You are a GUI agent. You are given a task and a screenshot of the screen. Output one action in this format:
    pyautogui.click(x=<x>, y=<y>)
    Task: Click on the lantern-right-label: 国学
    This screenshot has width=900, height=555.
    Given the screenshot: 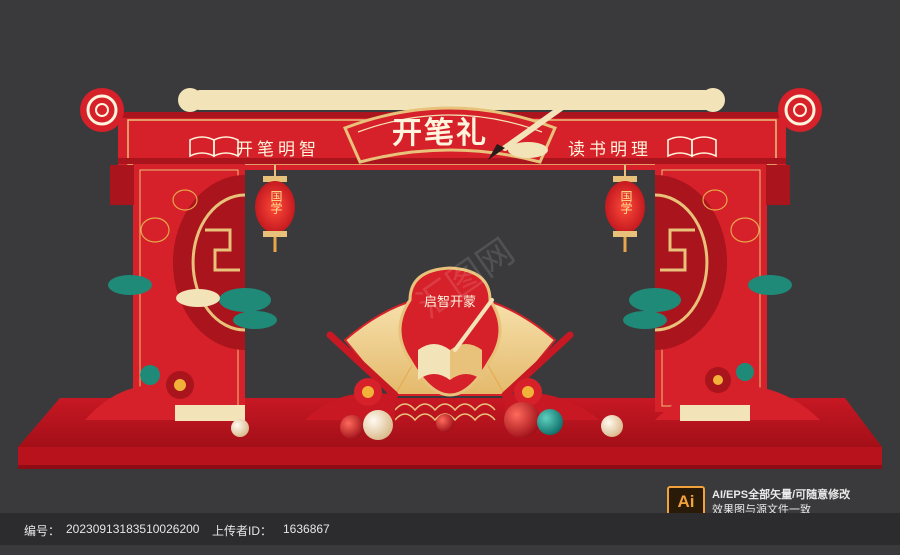 What is the action you would take?
    pyautogui.click(x=626, y=202)
    